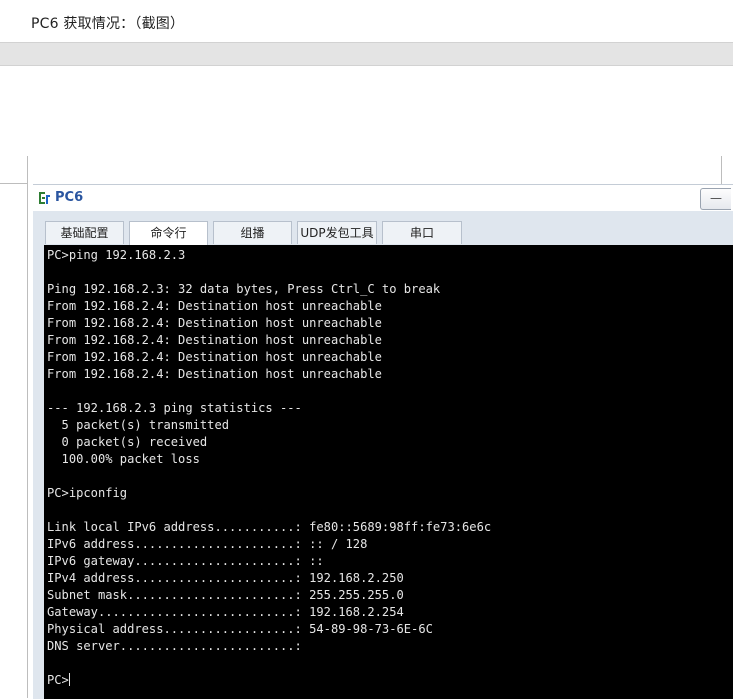  What do you see at coordinates (134, 442) in the screenshot?
I see `terminal-line: 0 packet(s) received` at bounding box center [134, 442].